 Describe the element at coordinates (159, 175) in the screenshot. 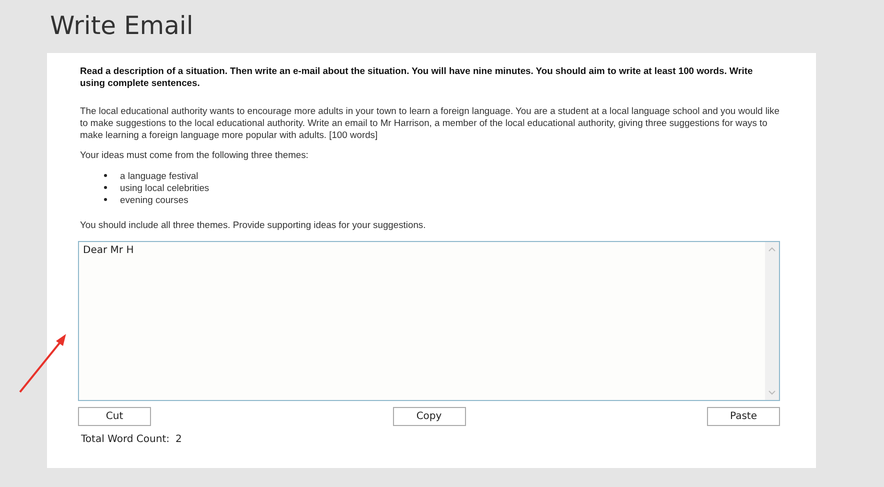

I see `theme-item: a language festival` at that location.